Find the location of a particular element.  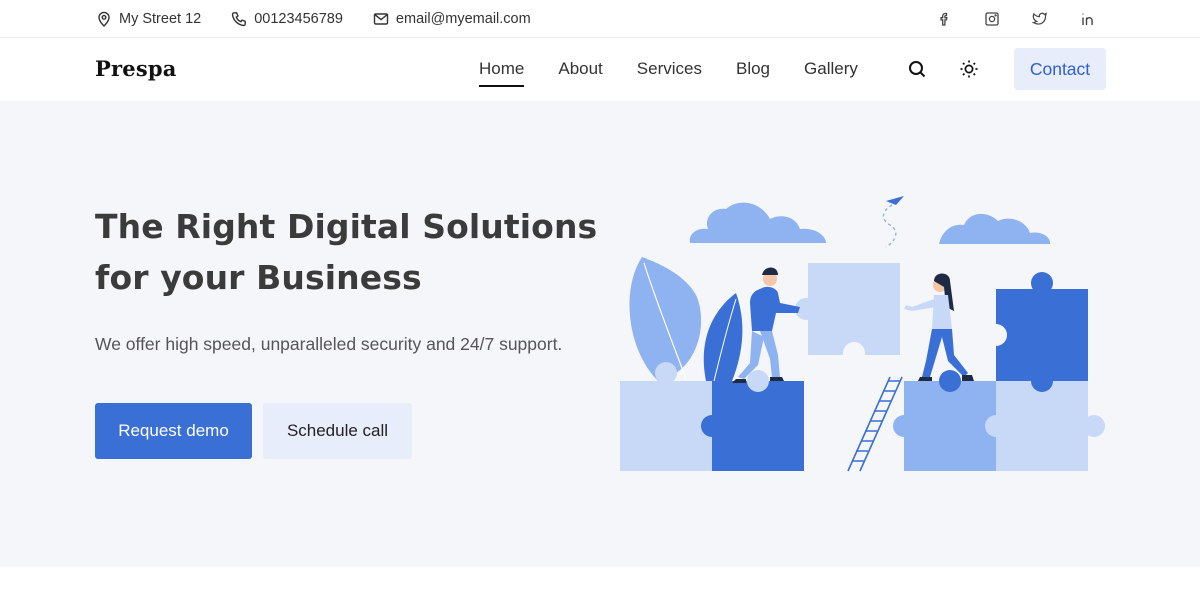

contact-button: Contact is located at coordinates (1060, 69).